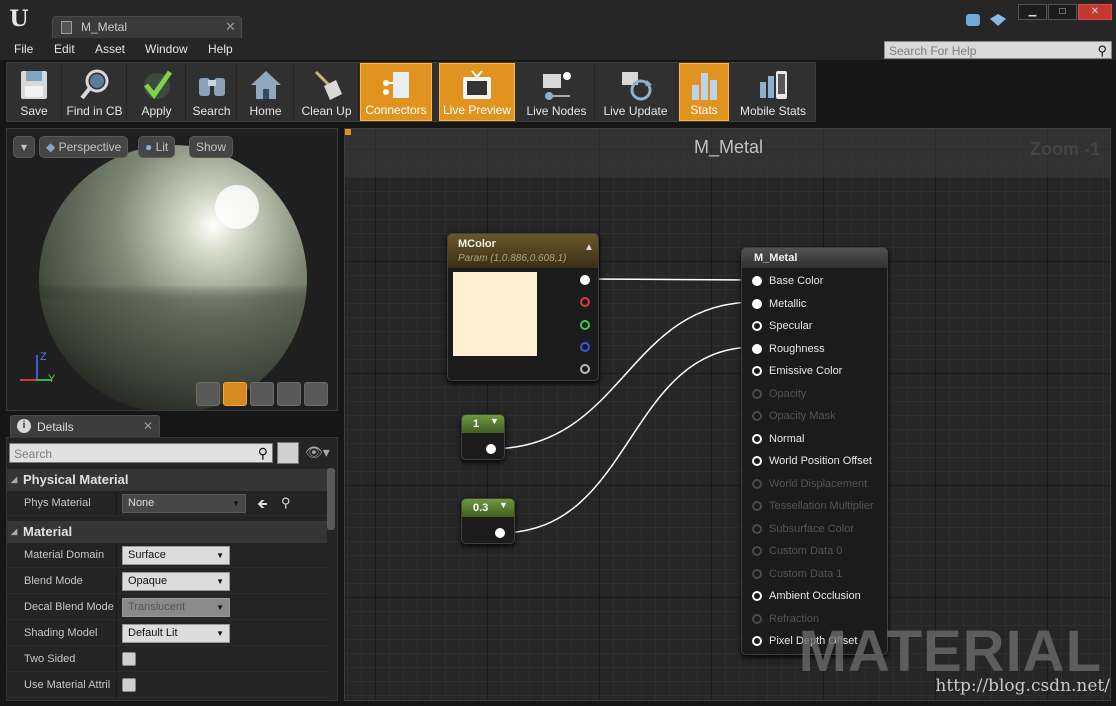 Image resolution: width=1116 pixels, height=706 pixels. I want to click on live-preview-button: Live Preview, so click(477, 92).